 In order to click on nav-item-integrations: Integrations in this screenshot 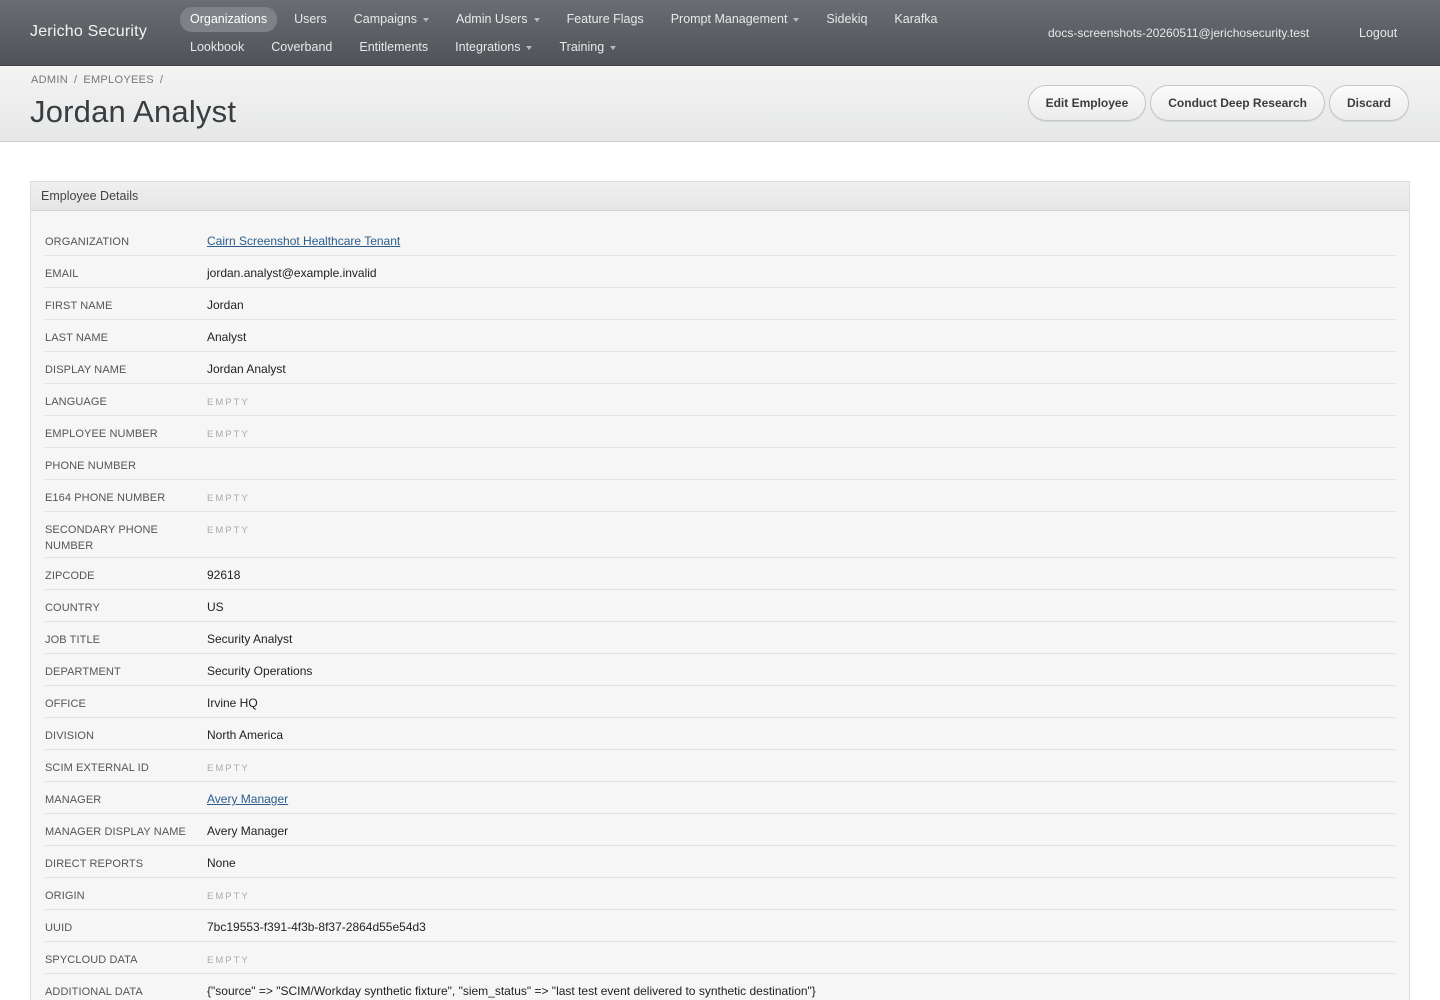, I will do `click(493, 47)`.